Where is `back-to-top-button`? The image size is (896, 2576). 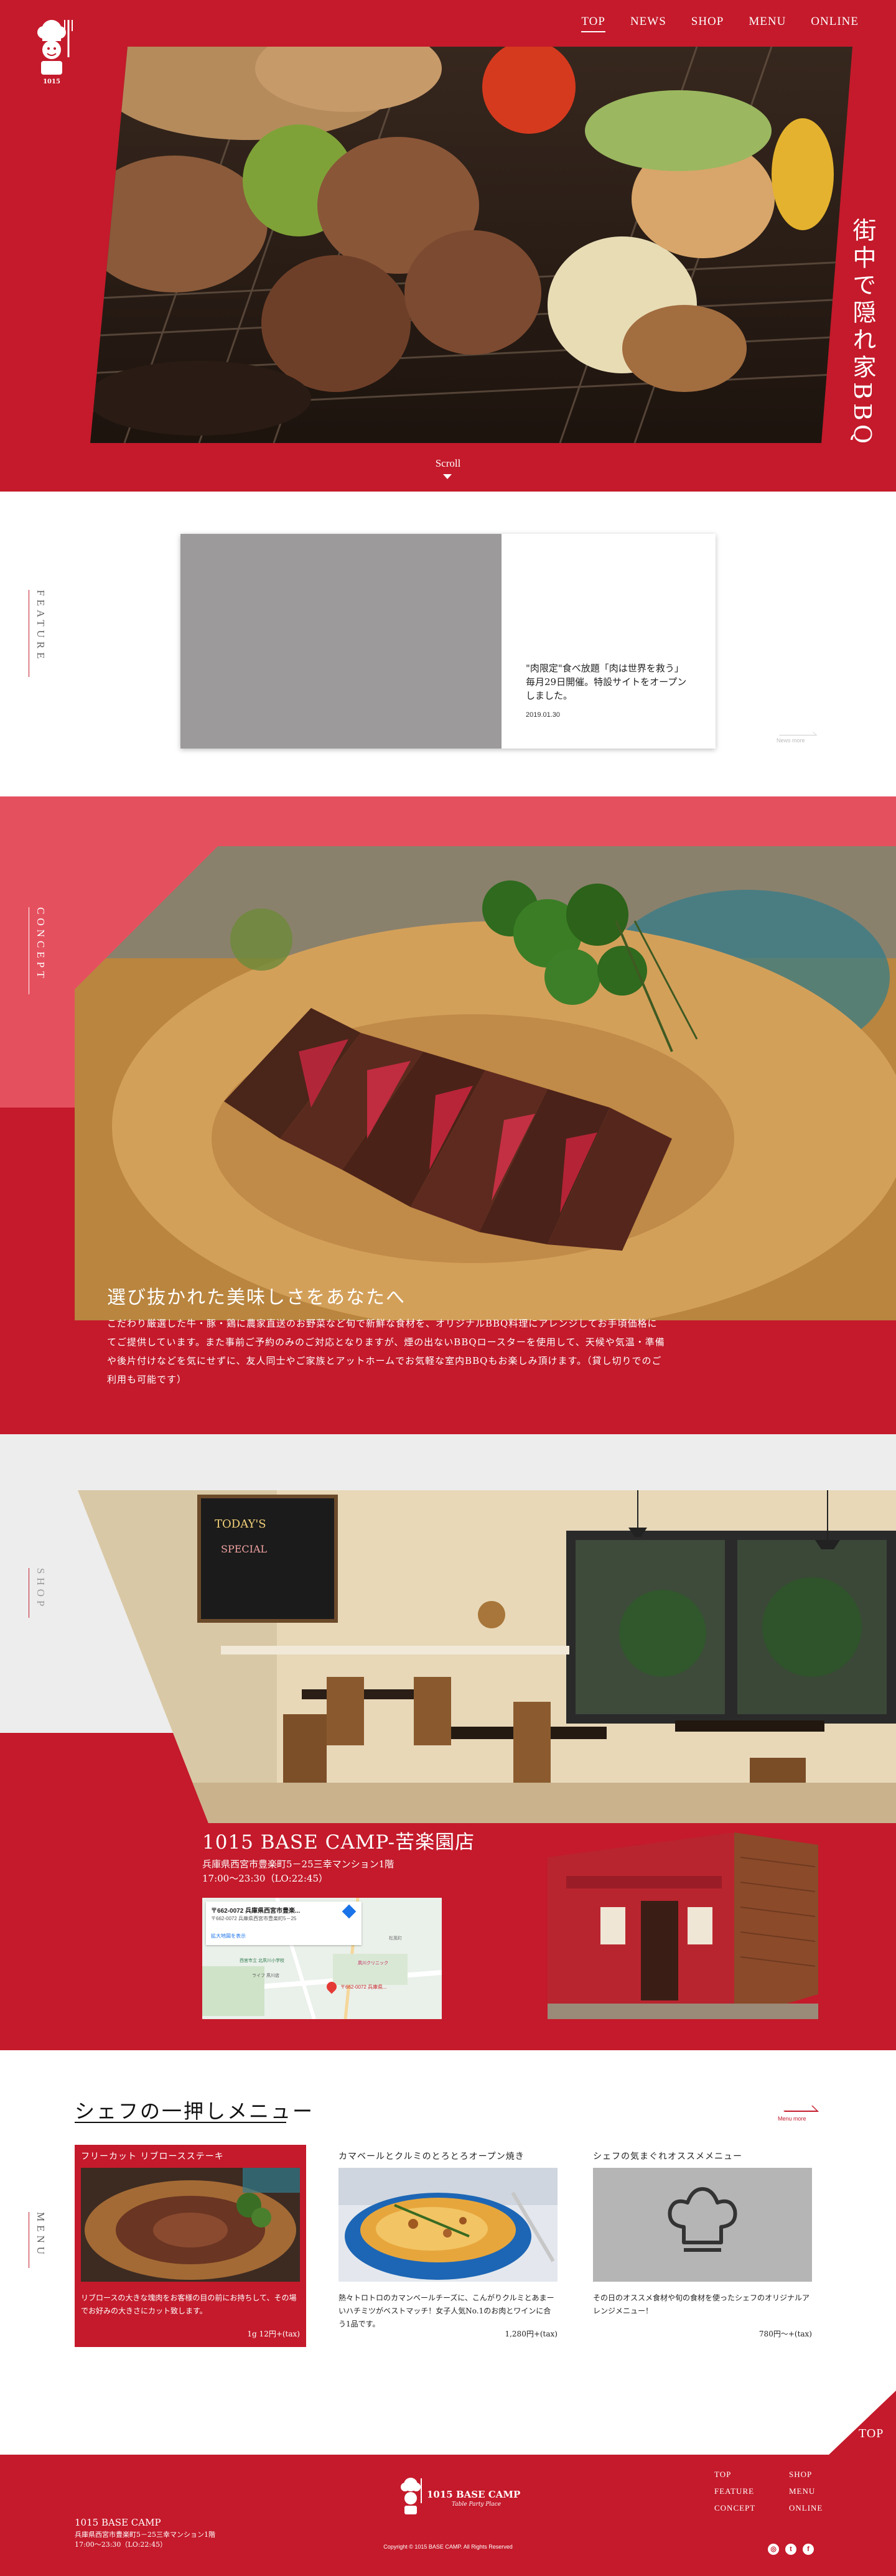
back-to-top-button is located at coordinates (862, 2423).